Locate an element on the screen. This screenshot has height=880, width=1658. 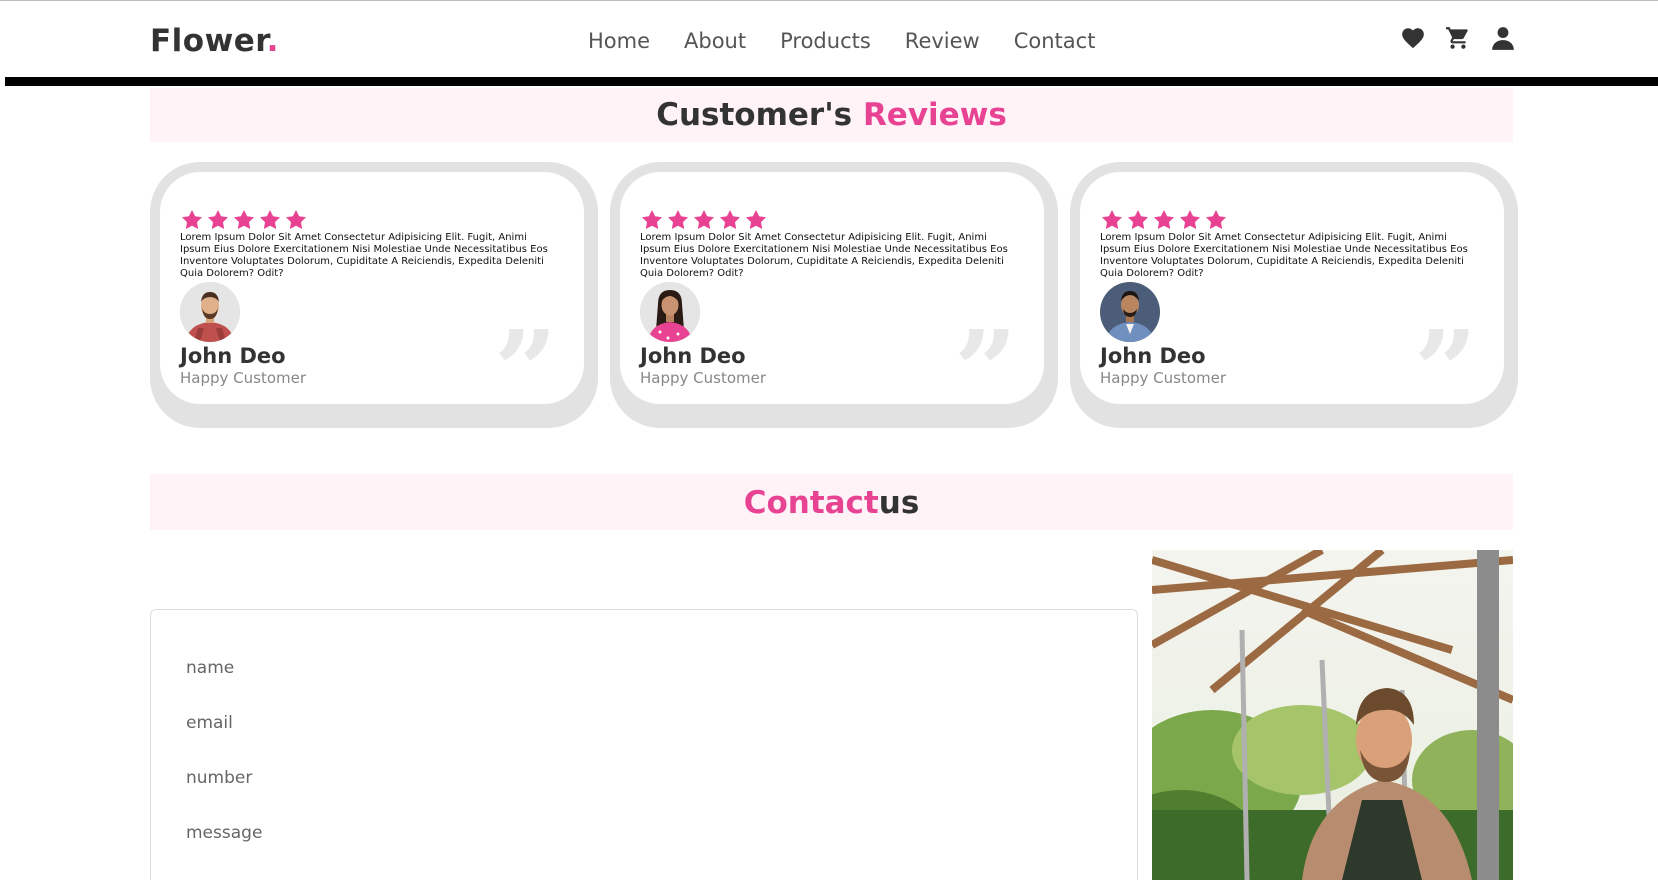
nav-products: Products is located at coordinates (825, 41).